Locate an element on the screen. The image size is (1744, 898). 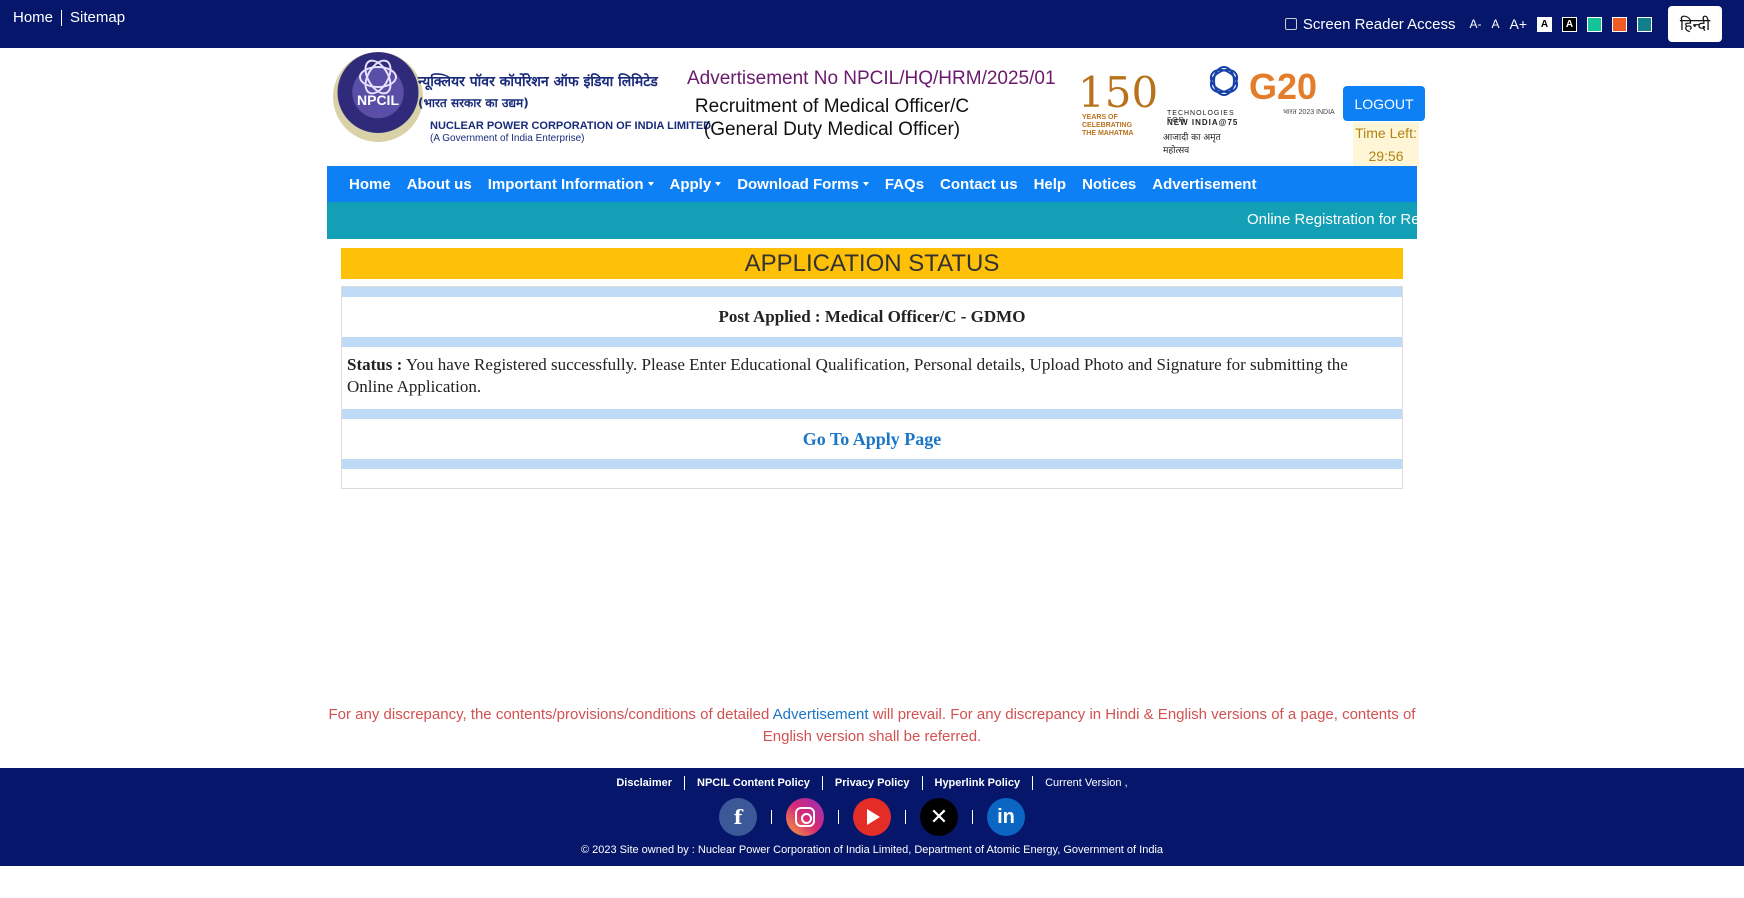
screen-reader-icon is located at coordinates (1290, 24).